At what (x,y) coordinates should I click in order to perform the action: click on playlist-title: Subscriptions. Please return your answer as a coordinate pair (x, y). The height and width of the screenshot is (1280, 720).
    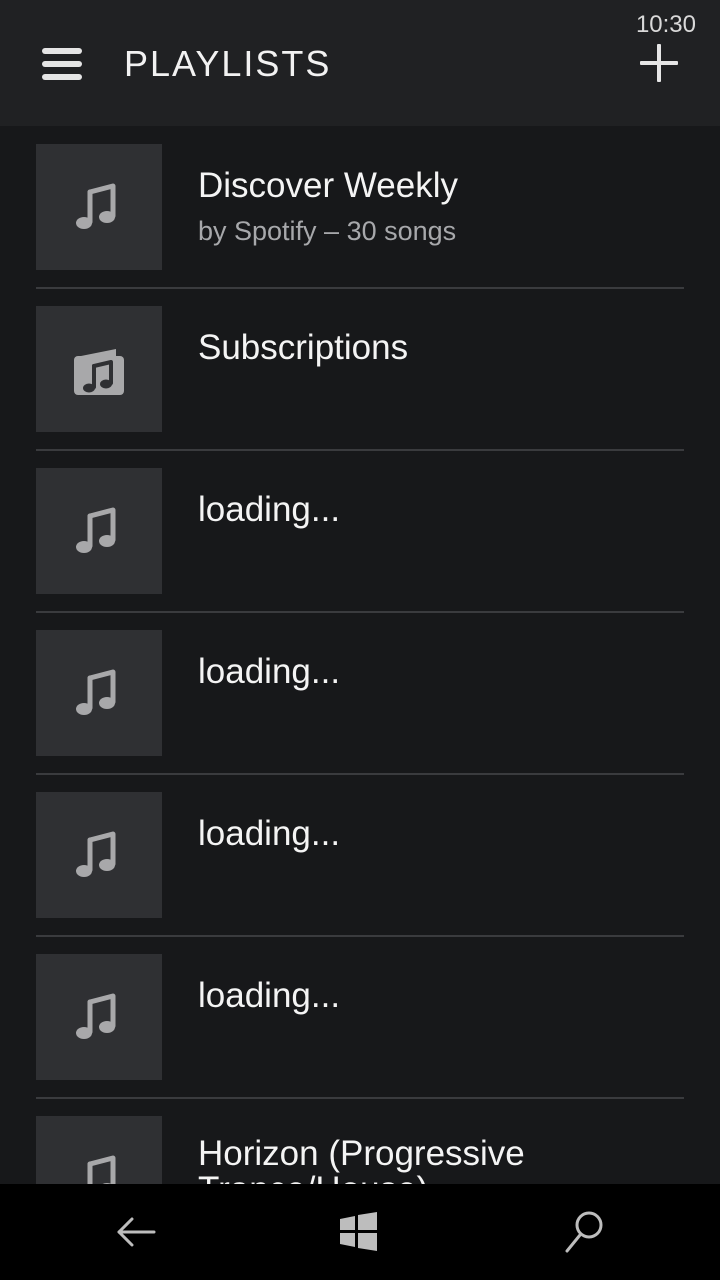
    Looking at the image, I should click on (303, 347).